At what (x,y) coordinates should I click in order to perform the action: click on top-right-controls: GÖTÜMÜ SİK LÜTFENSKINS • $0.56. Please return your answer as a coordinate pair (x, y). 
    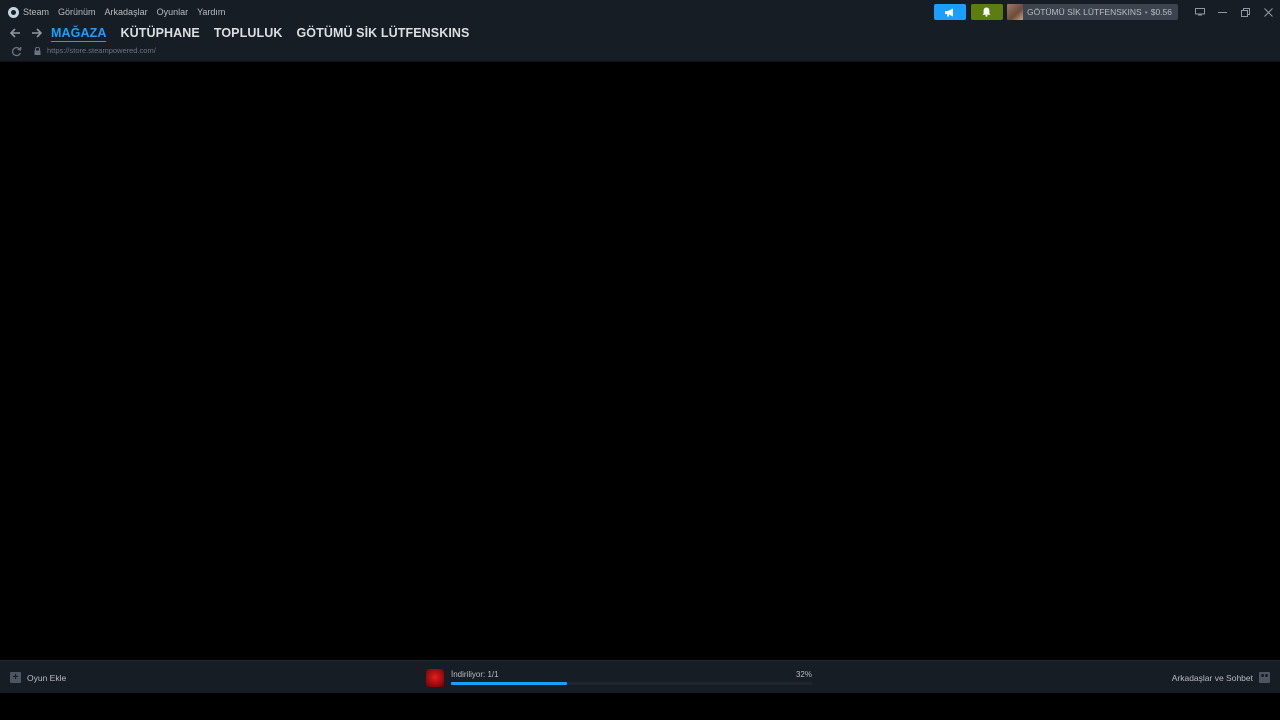
    Looking at the image, I should click on (1106, 12).